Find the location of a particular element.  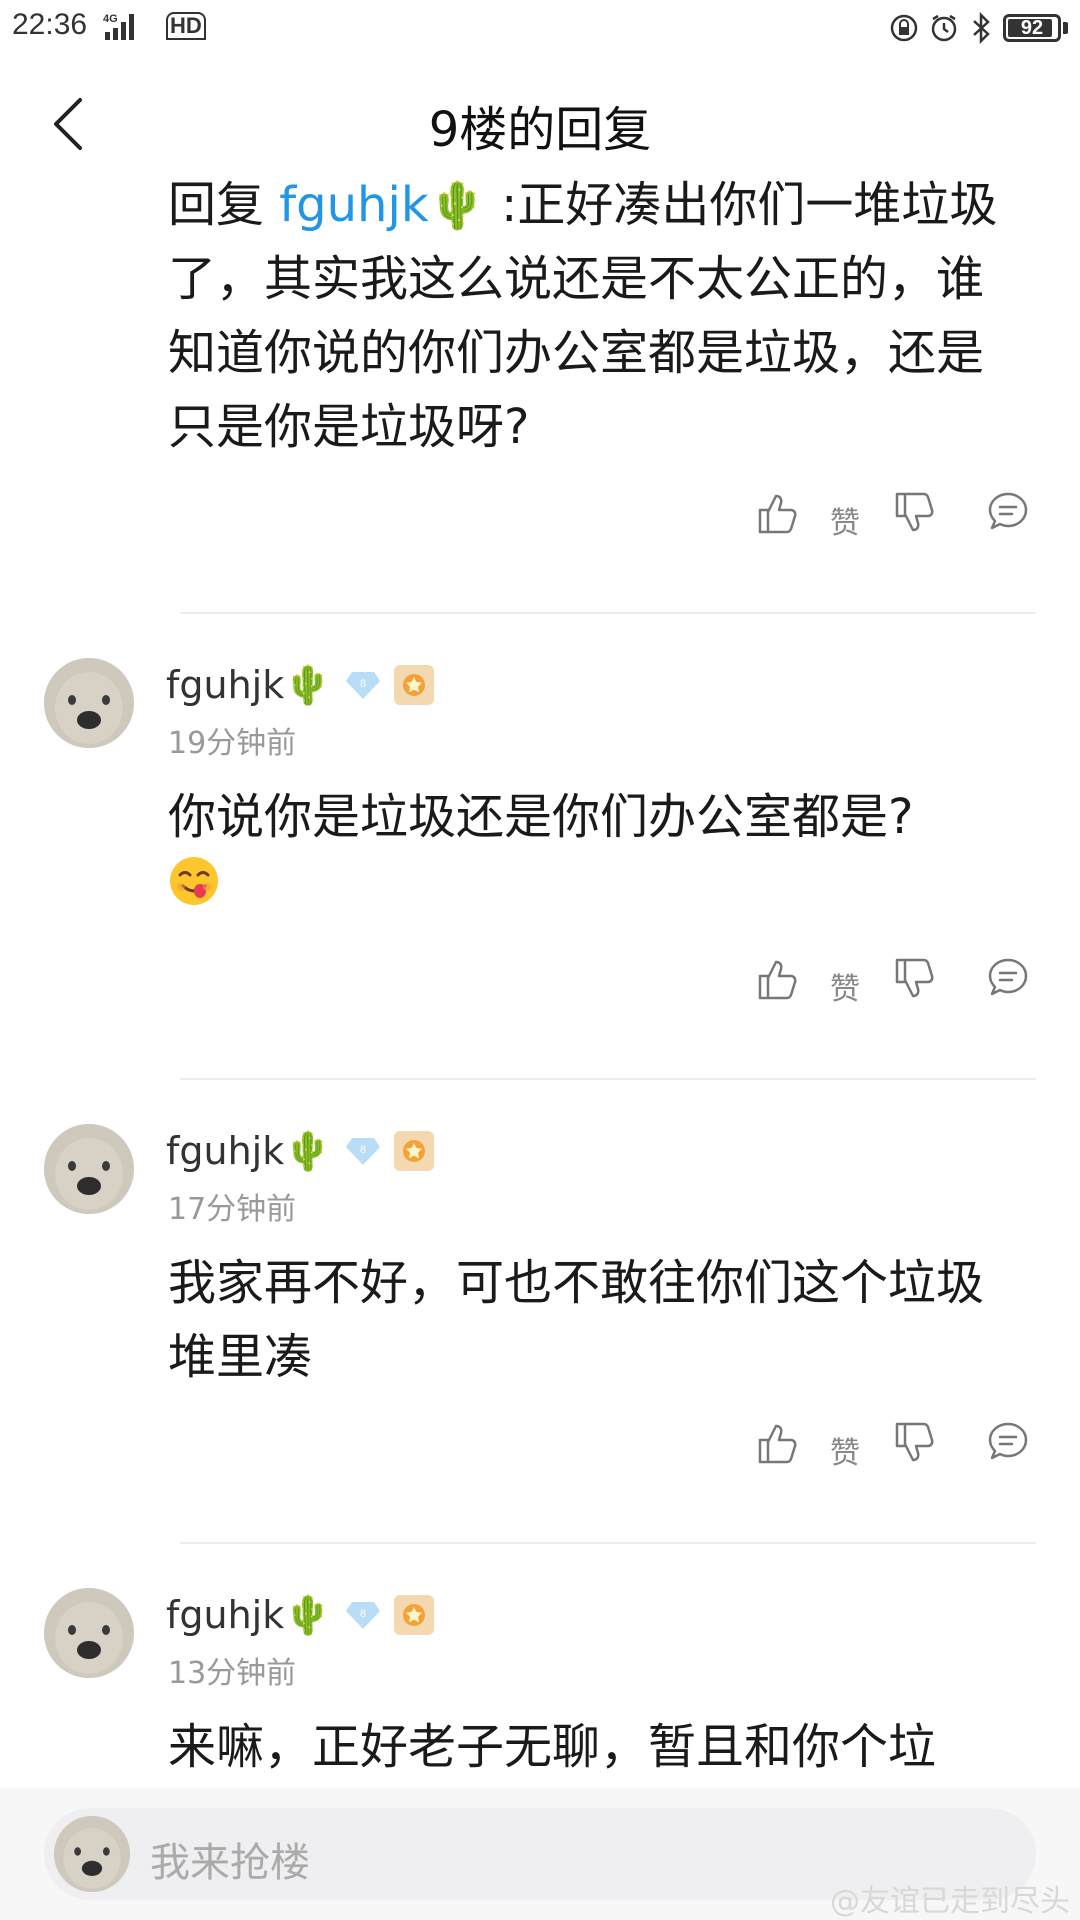

reply-prefix: 回复 is located at coordinates (224, 205).